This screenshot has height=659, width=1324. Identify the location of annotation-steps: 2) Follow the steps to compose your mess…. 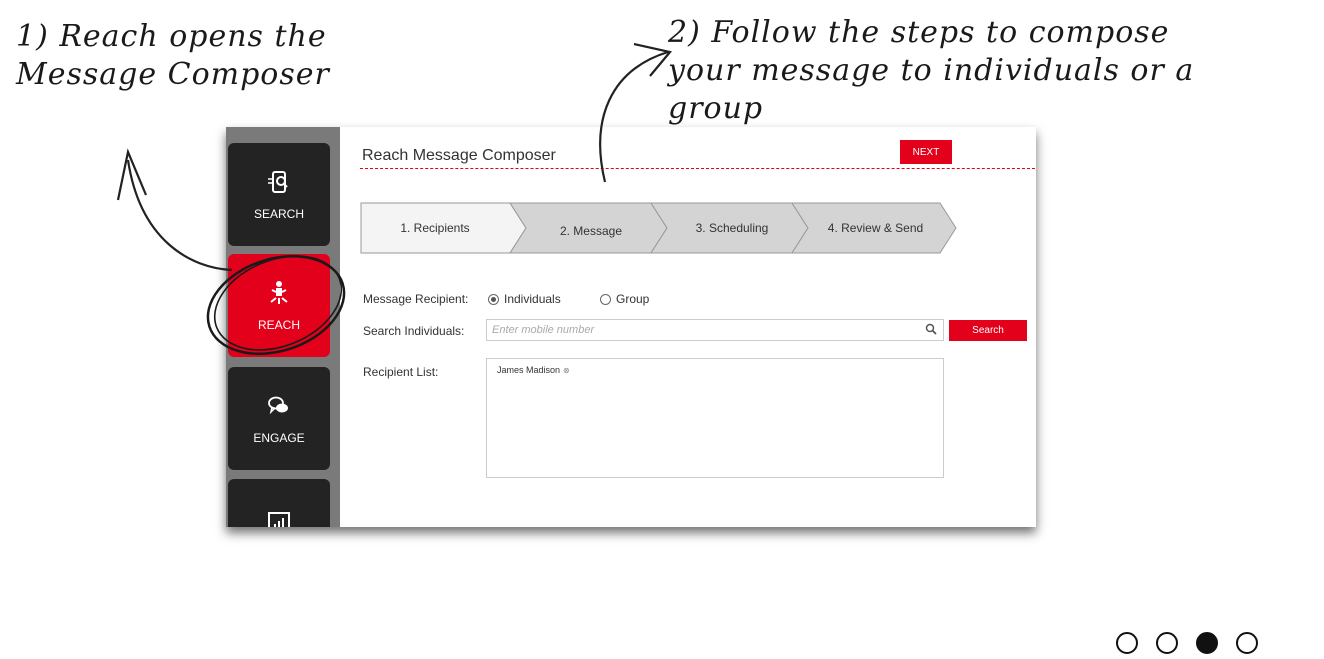
(931, 70).